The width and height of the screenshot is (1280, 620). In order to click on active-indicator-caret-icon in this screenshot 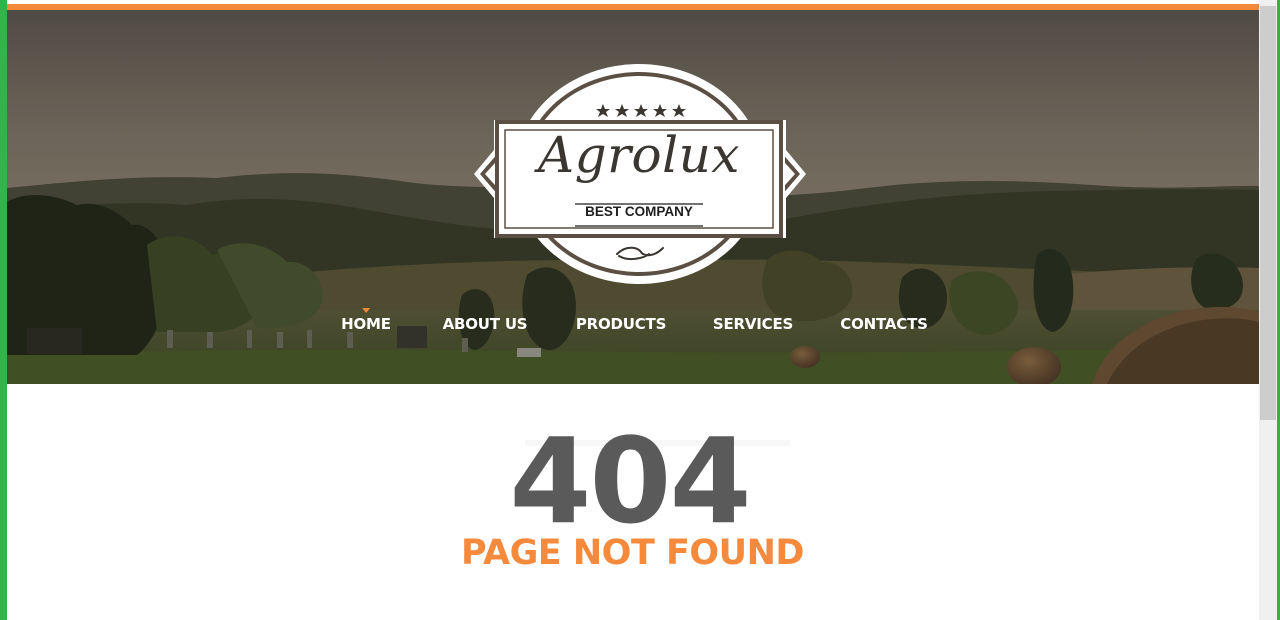, I will do `click(366, 310)`.